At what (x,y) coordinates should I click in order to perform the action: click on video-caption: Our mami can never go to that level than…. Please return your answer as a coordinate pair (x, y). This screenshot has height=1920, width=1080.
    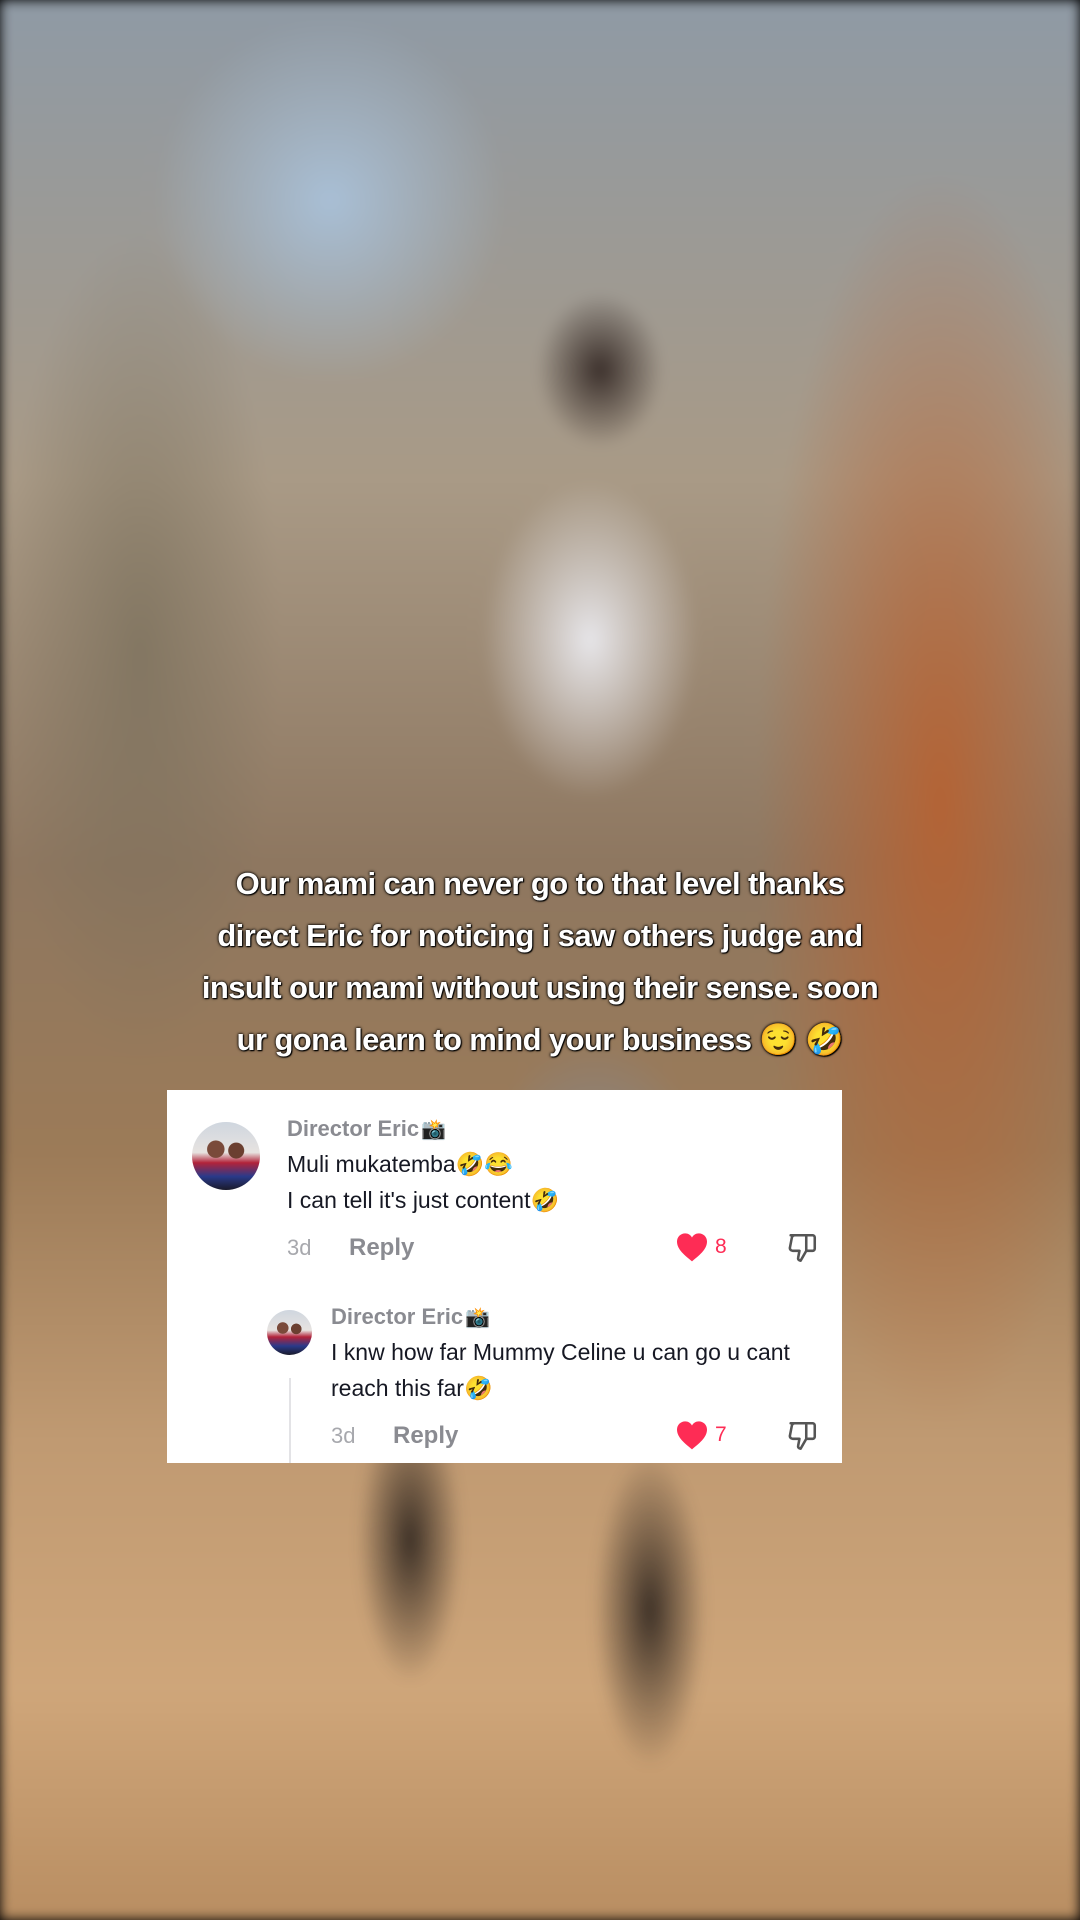
    Looking at the image, I should click on (540, 962).